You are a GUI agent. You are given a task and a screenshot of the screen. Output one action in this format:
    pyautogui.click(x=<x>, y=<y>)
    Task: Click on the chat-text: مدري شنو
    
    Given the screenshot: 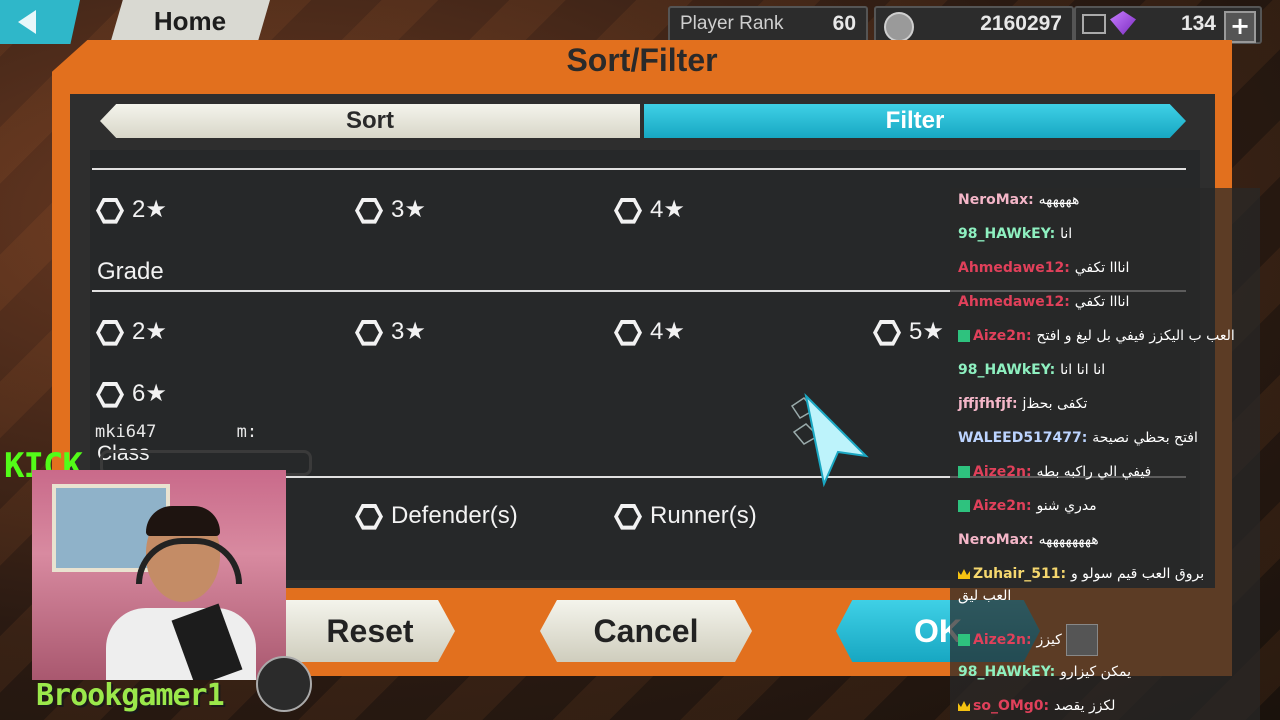 What is the action you would take?
    pyautogui.click(x=1066, y=506)
    